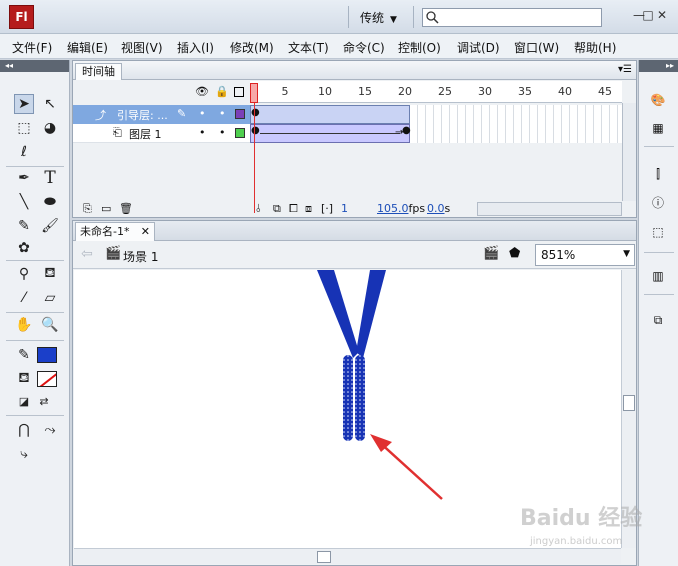  What do you see at coordinates (202, 91) in the screenshot?
I see `eye-icon: 👁` at bounding box center [202, 91].